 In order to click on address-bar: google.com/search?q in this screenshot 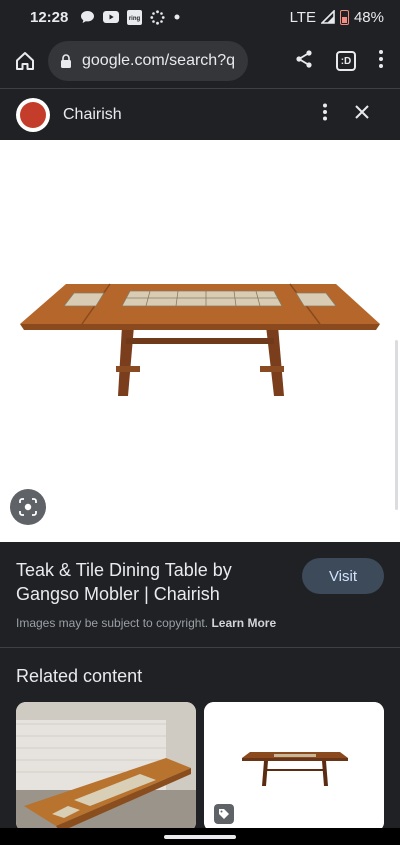, I will do `click(148, 61)`.